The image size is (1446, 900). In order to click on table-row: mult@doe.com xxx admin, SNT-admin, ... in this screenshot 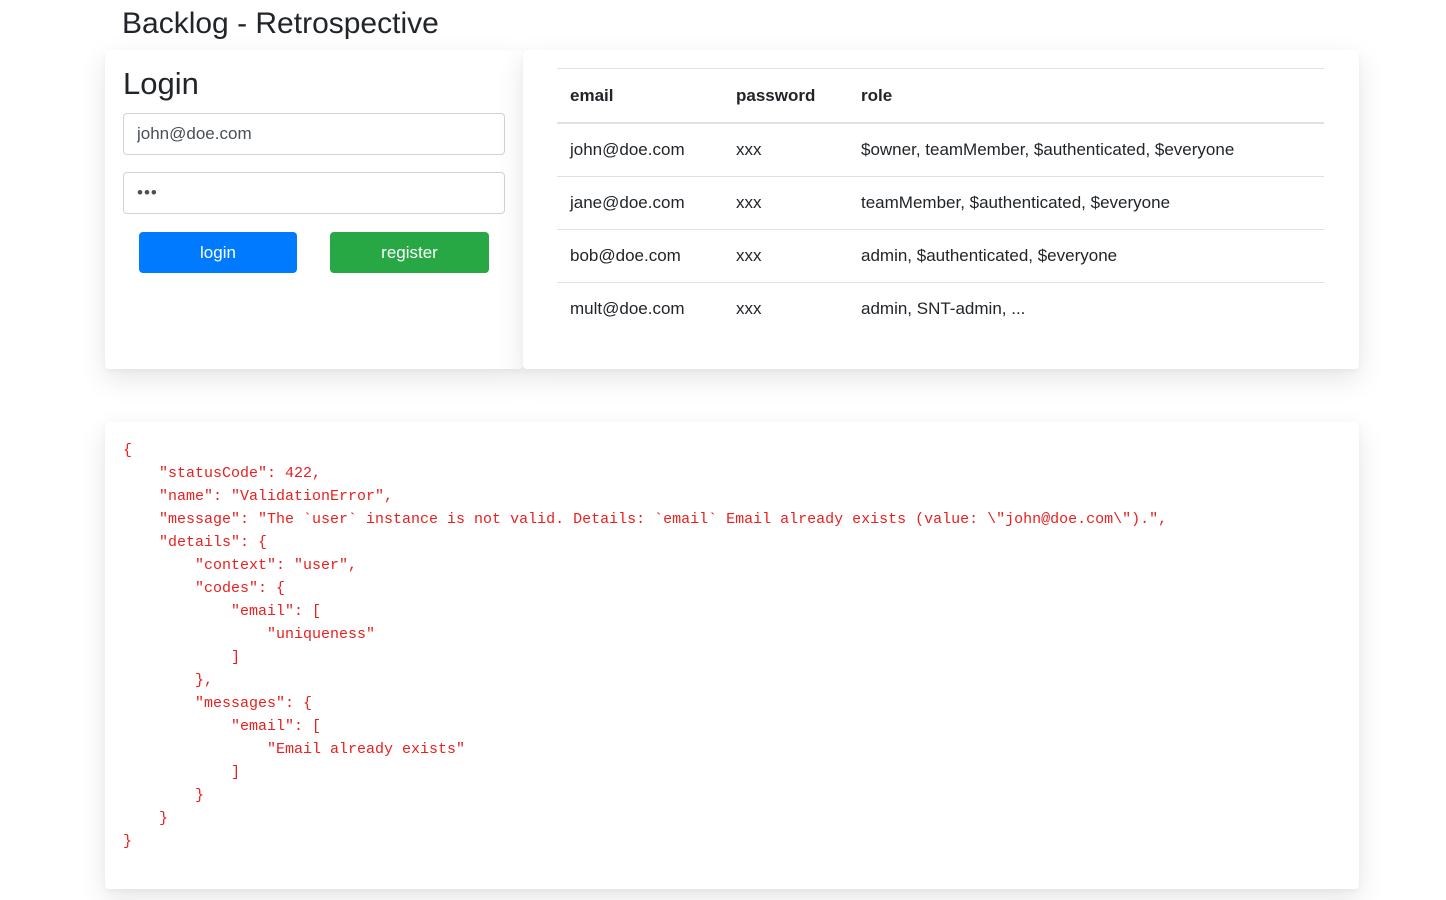, I will do `click(940, 308)`.